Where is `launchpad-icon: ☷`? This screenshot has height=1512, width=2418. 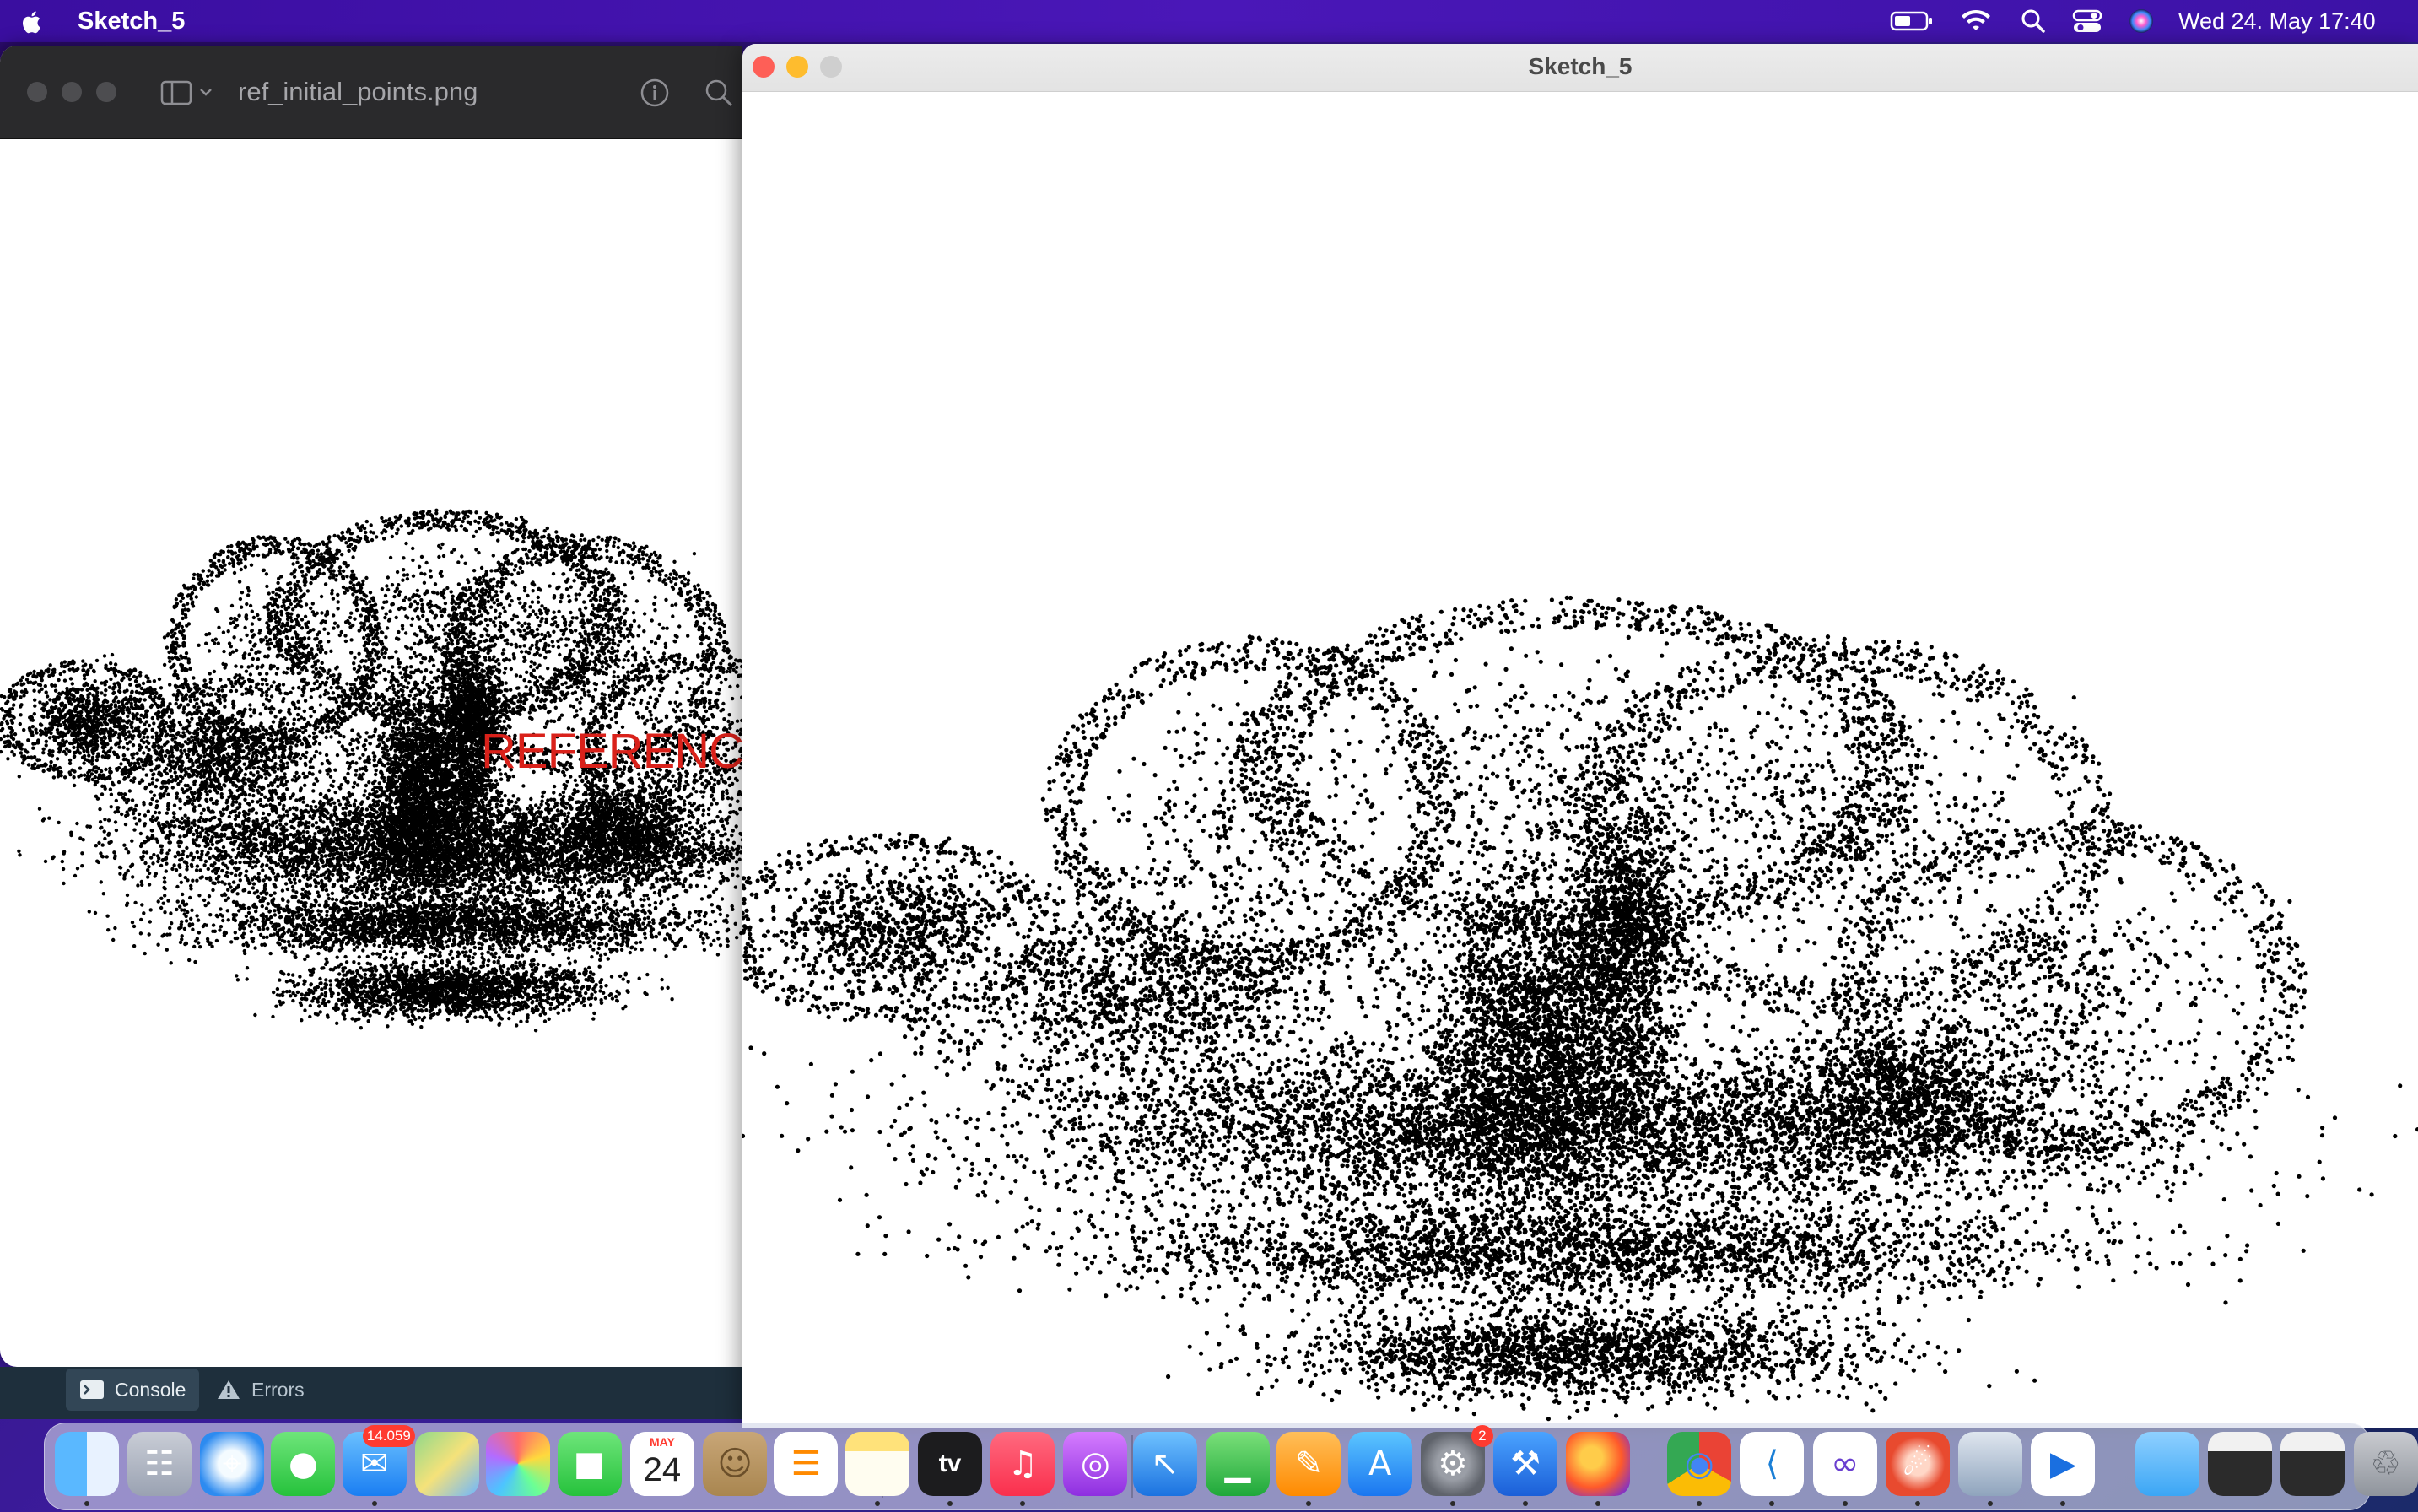
launchpad-icon: ☷ is located at coordinates (159, 1464).